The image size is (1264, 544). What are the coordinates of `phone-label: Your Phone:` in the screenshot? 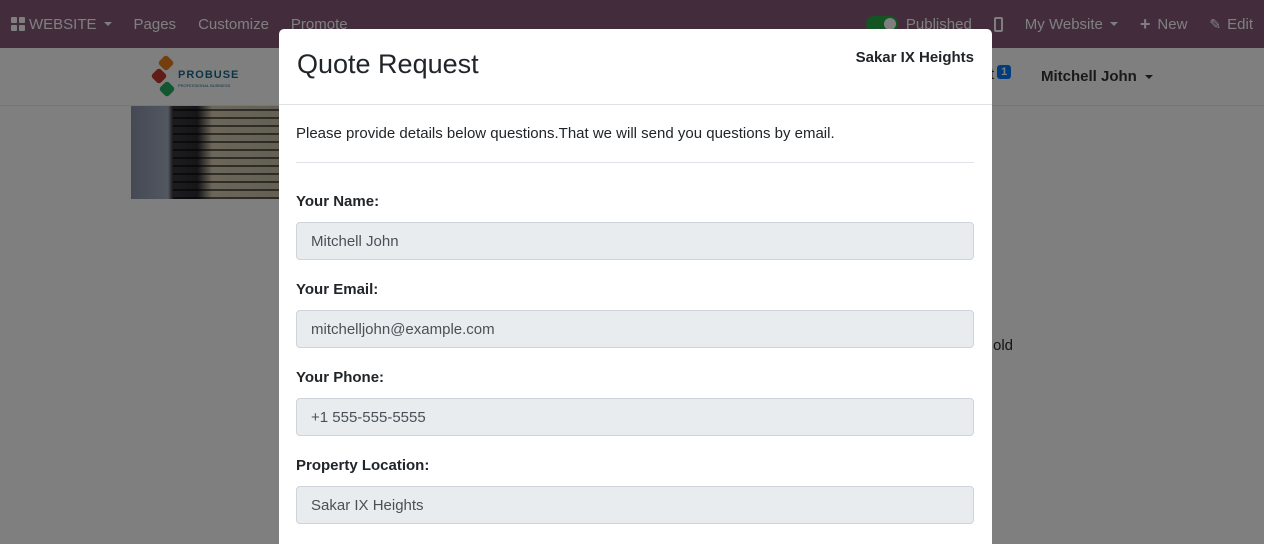 It's located at (340, 377).